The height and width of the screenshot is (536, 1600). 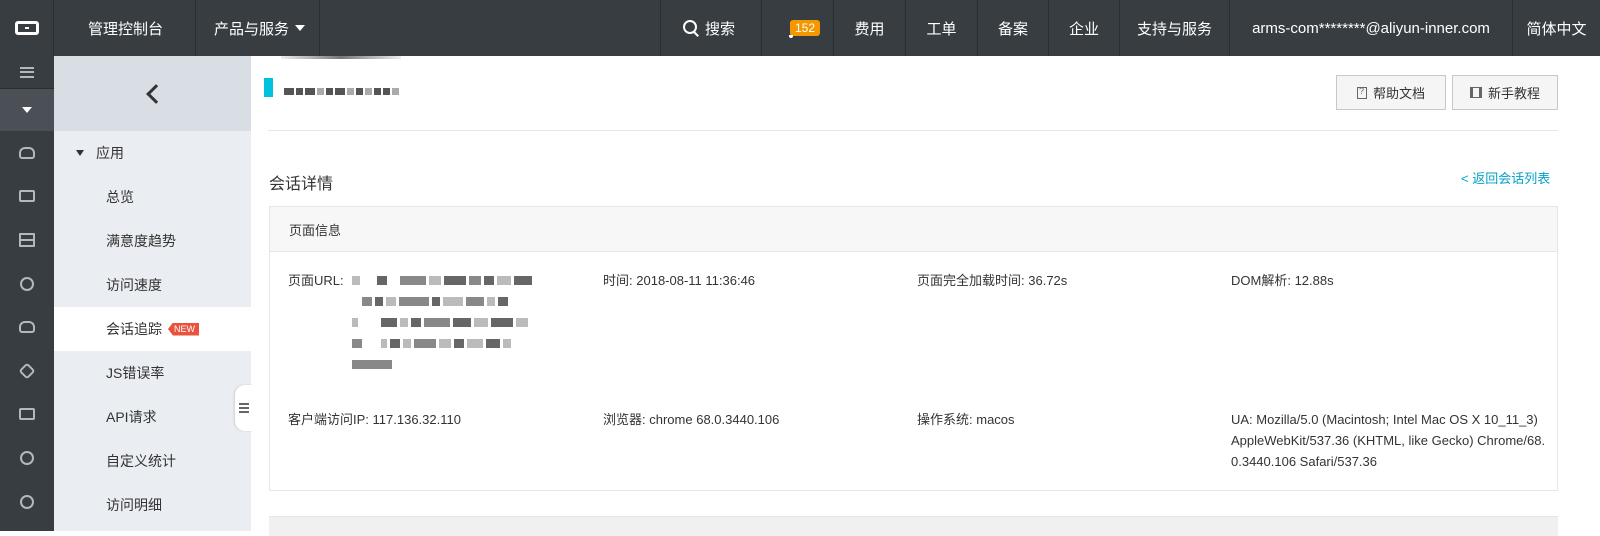 What do you see at coordinates (152, 197) in the screenshot?
I see `sidebar-item-overview: 总览` at bounding box center [152, 197].